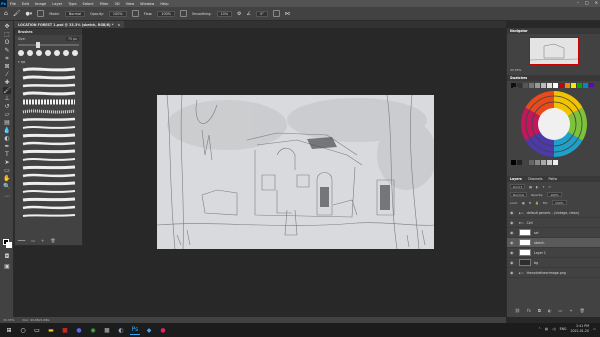  What do you see at coordinates (7, 66) in the screenshot?
I see `frame-tool-icon: ⊠` at bounding box center [7, 66].